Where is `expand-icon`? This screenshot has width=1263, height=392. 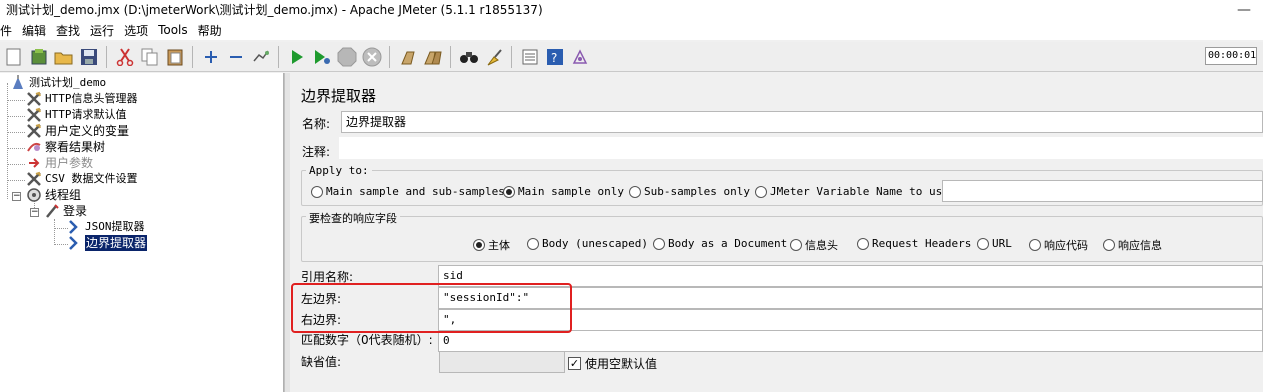
expand-icon is located at coordinates (211, 57).